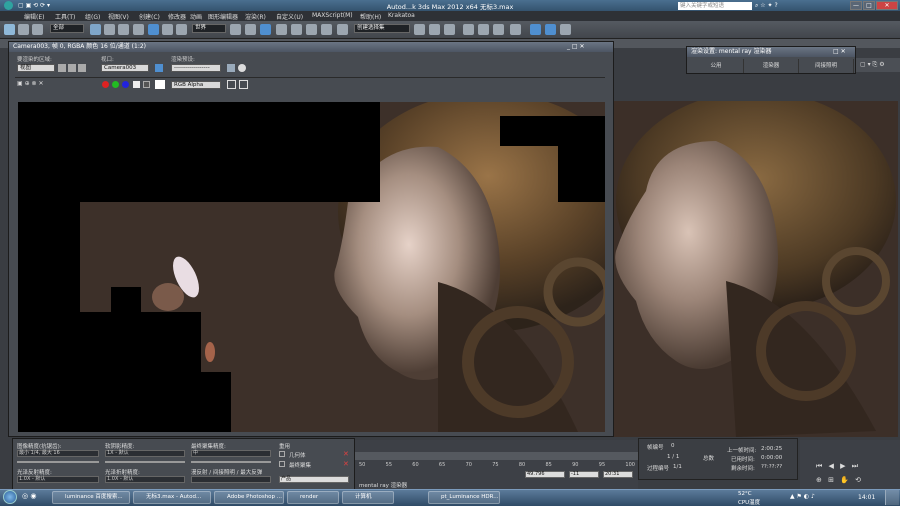  I want to click on search-input: 键入关键字或短语, so click(715, 6).